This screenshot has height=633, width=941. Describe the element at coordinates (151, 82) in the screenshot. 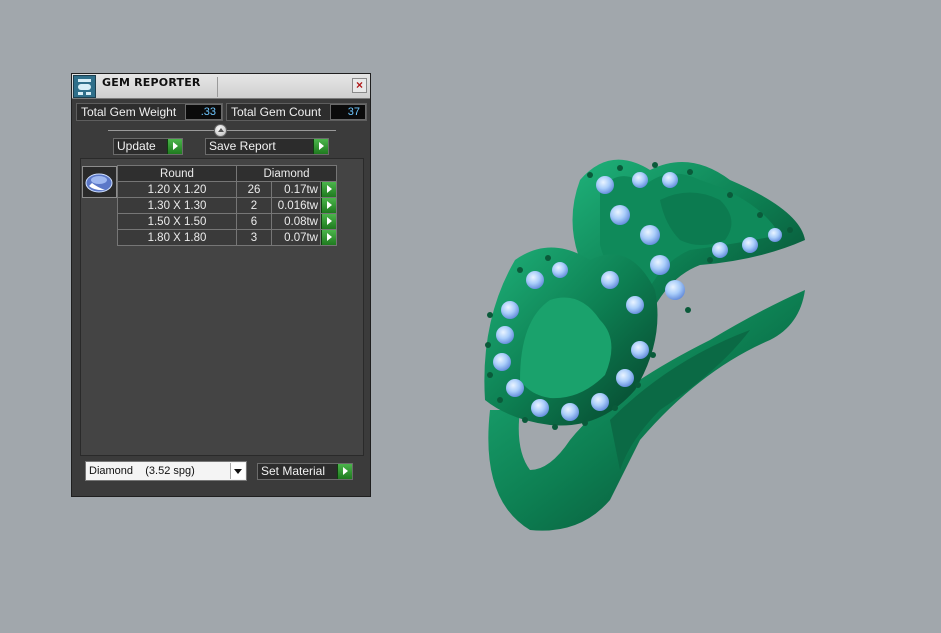

I see `panel-title: GEM REPORTER` at that location.